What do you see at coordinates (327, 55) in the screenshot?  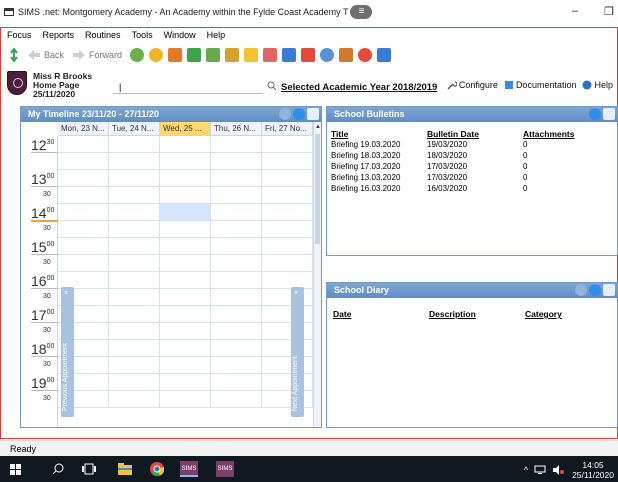 I see `users-icon` at bounding box center [327, 55].